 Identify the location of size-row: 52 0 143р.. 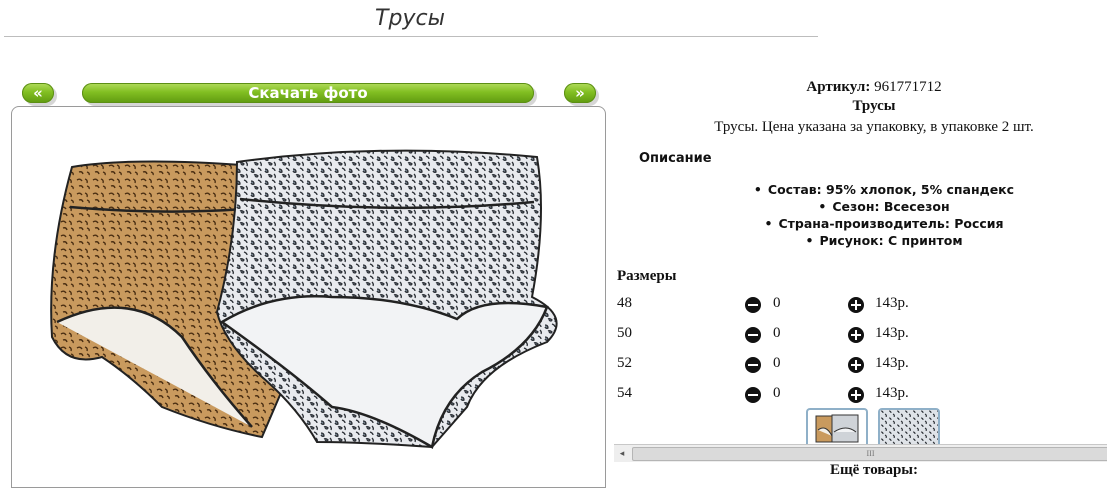
(827, 367).